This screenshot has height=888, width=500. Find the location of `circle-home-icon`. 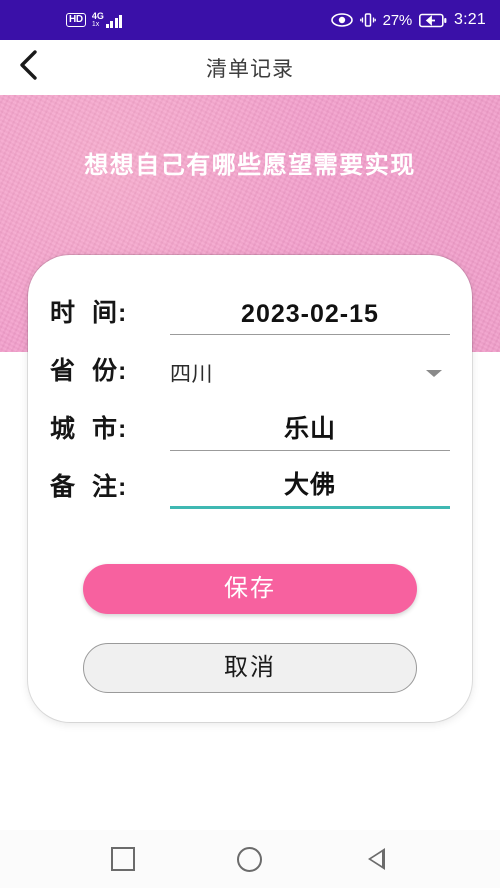

circle-home-icon is located at coordinates (250, 859).